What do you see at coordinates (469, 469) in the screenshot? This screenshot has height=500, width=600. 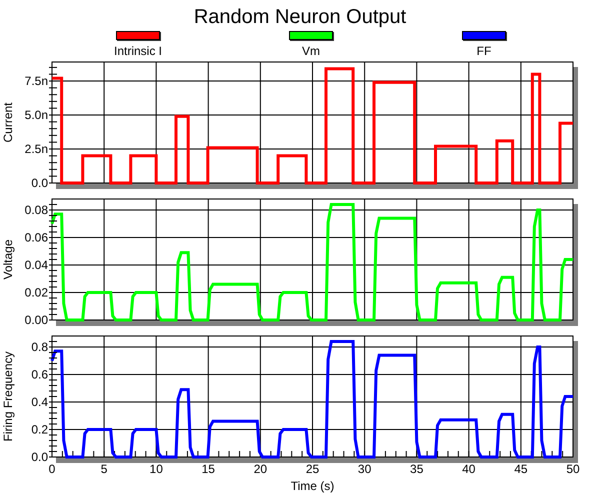 I see `tick-label: 40` at bounding box center [469, 469].